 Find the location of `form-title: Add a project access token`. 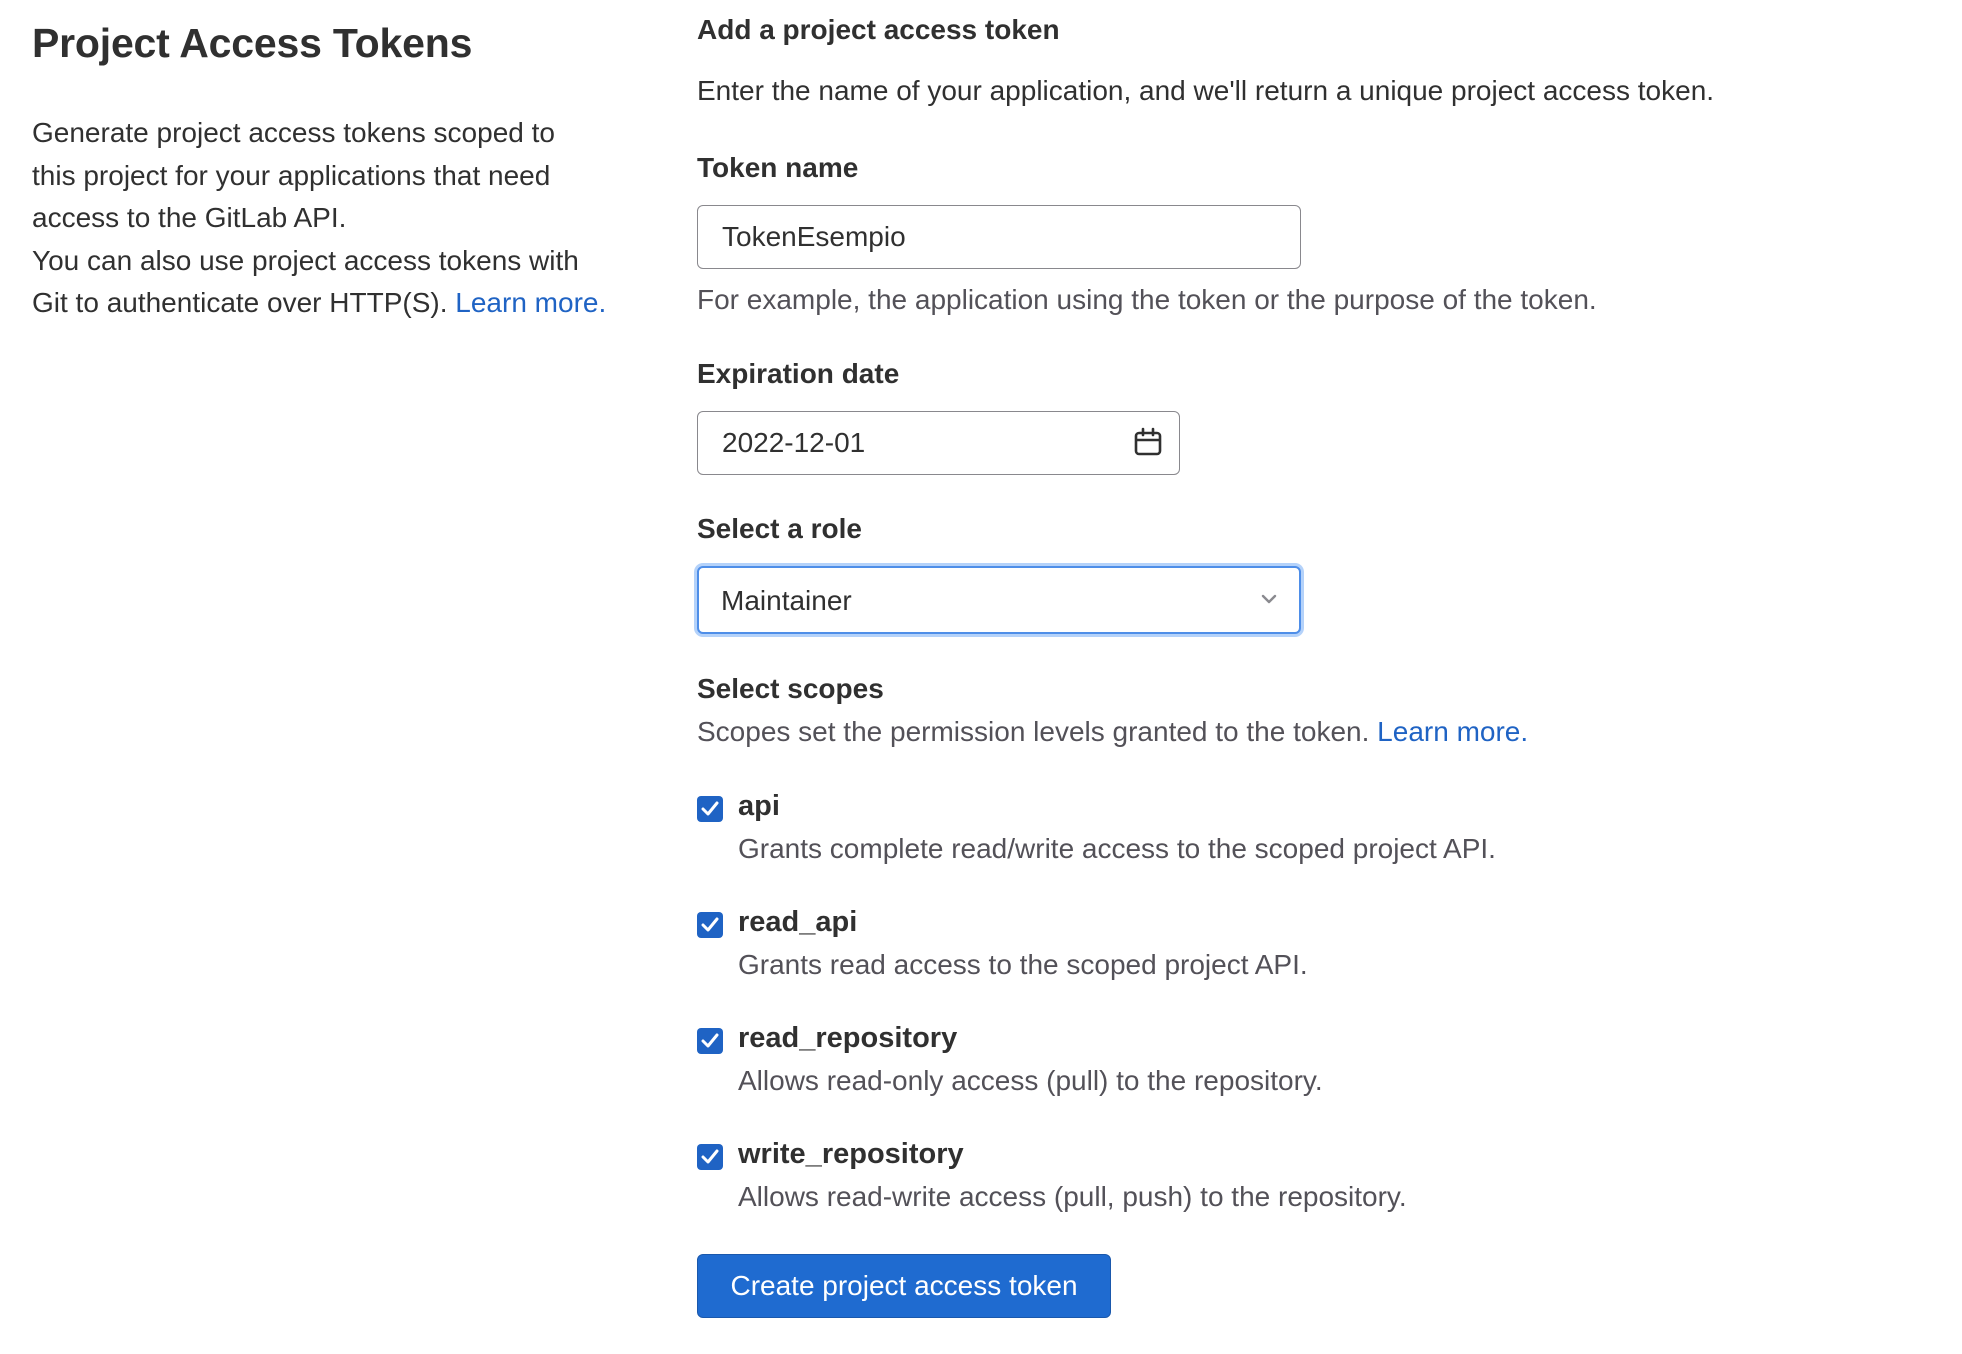

form-title: Add a project access token is located at coordinates (878, 29).